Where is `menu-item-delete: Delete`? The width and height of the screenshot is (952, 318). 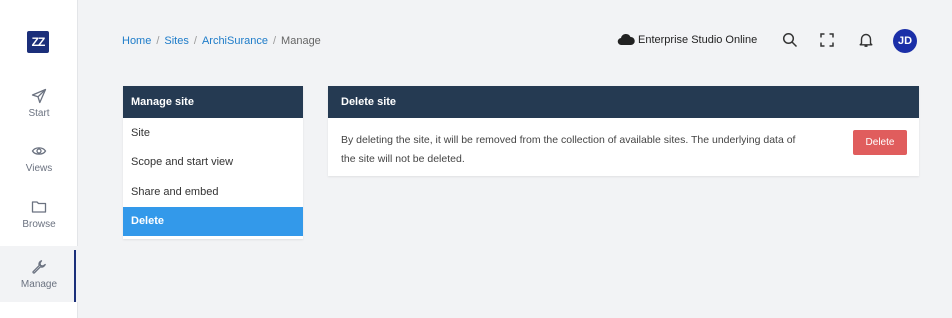
menu-item-delete: Delete is located at coordinates (213, 221).